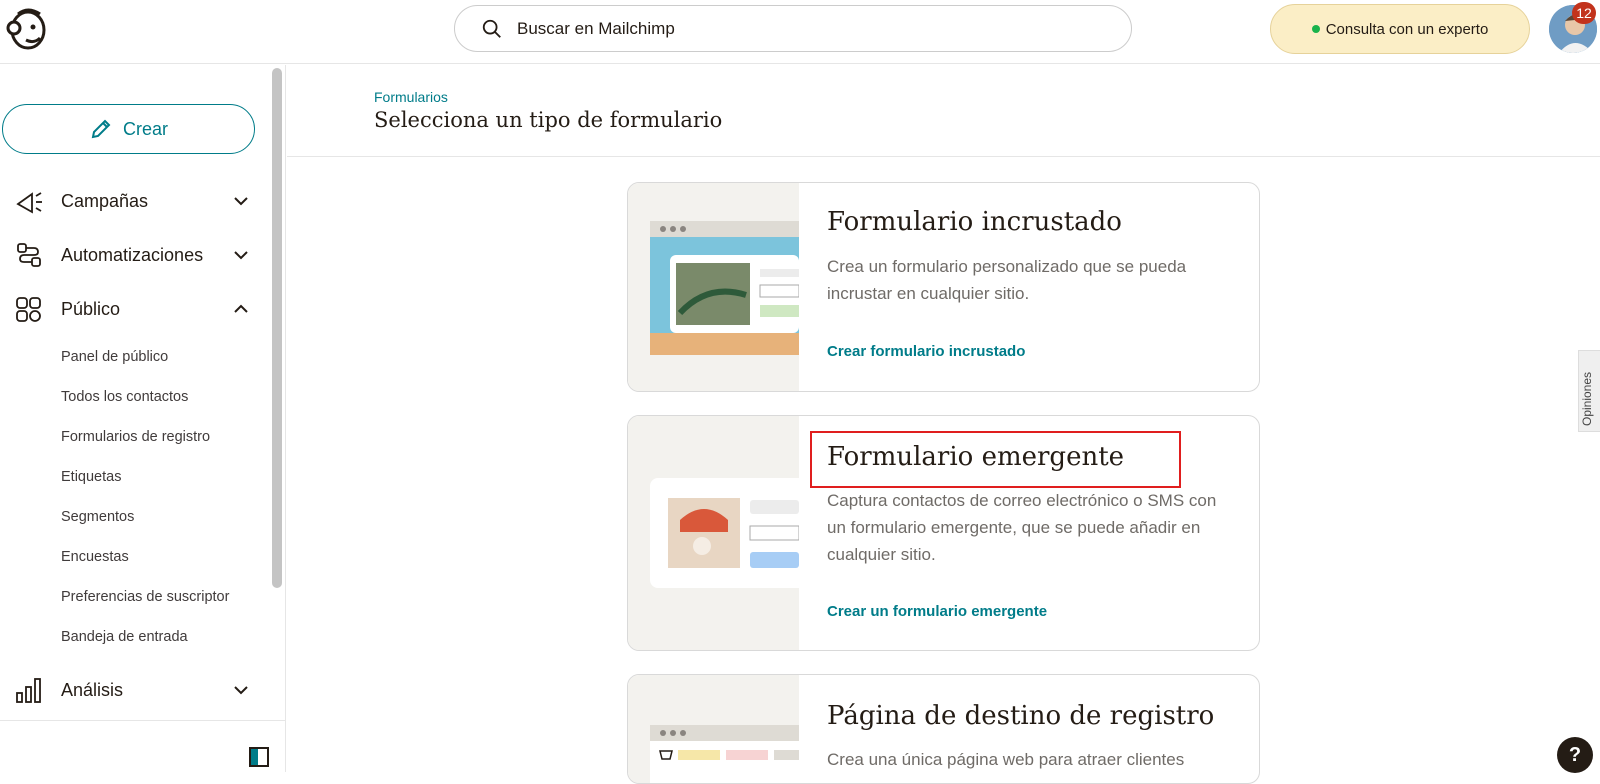 This screenshot has width=1600, height=784. Describe the element at coordinates (105, 200) in the screenshot. I see `sidebar-item-label: Campañas` at that location.